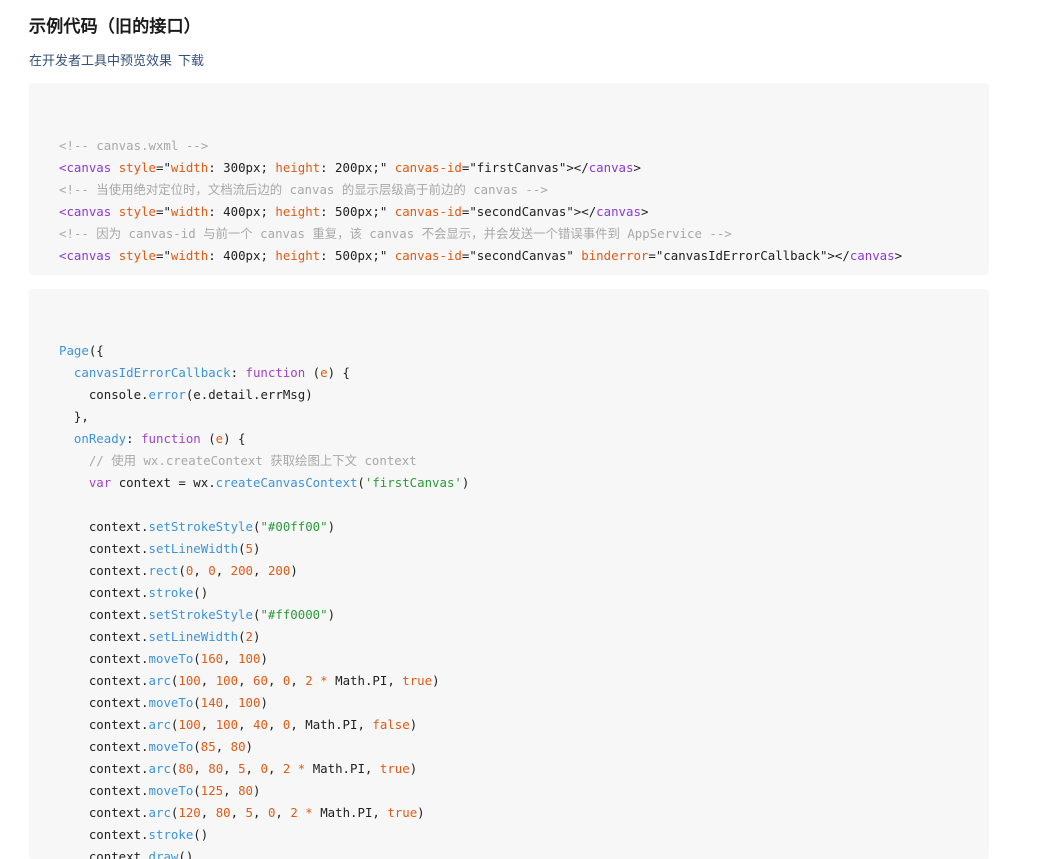  What do you see at coordinates (170, 746) in the screenshot?
I see `code-line: context.moveTo(85, 80)` at bounding box center [170, 746].